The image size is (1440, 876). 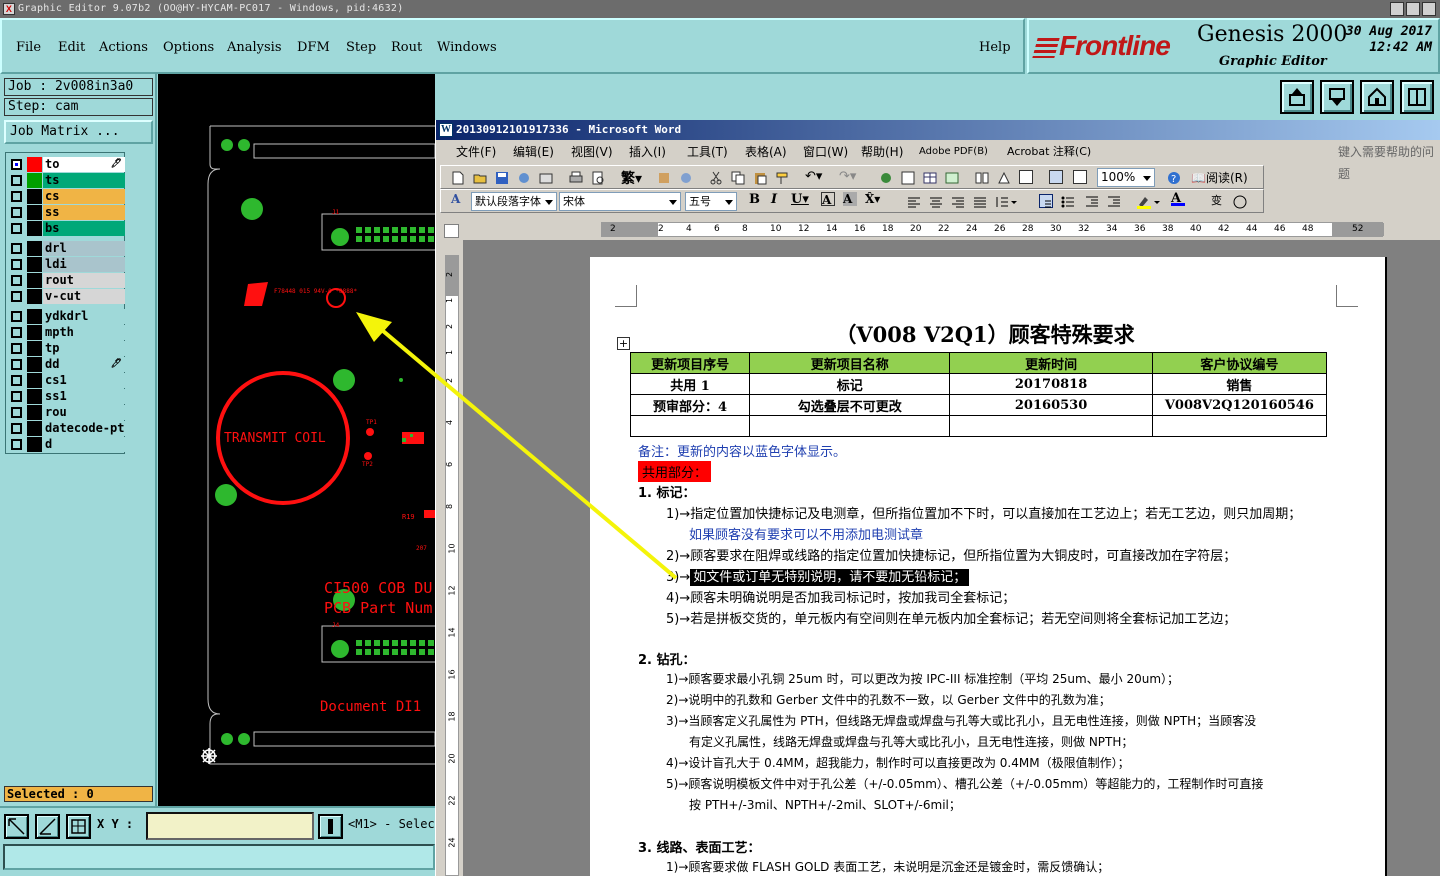 I want to click on highlight-icon, so click(x=1149, y=201).